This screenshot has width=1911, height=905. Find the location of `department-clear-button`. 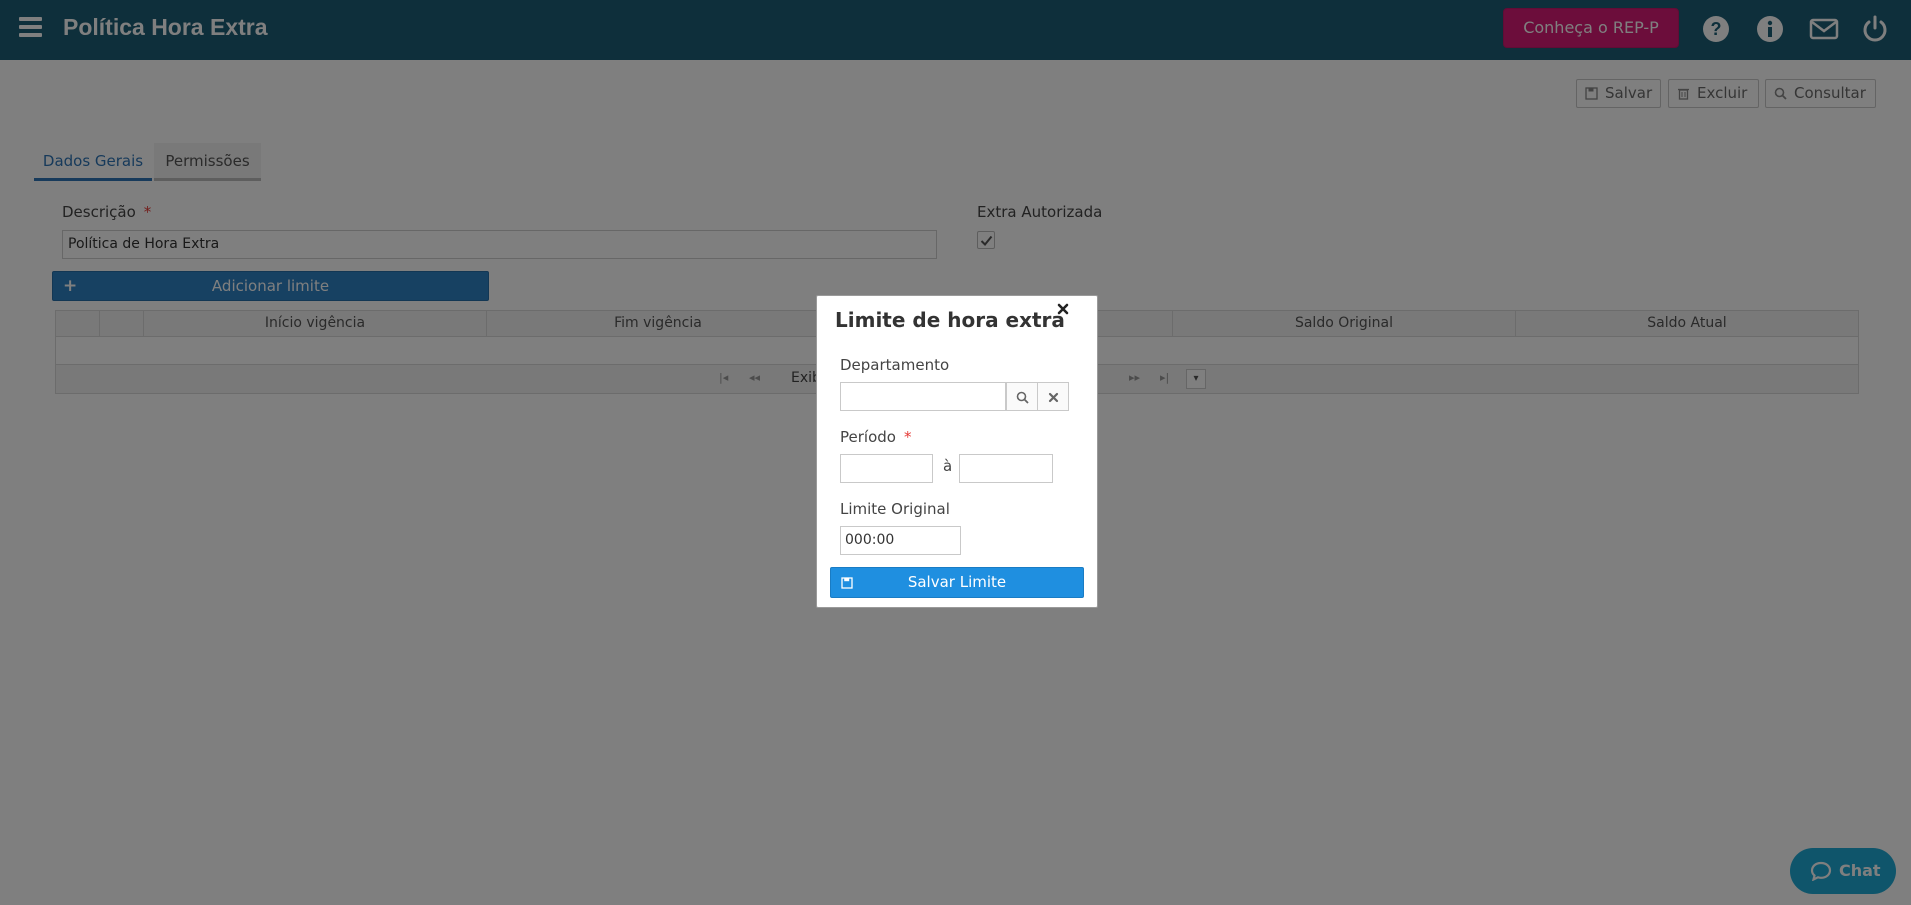

department-clear-button is located at coordinates (1053, 396).